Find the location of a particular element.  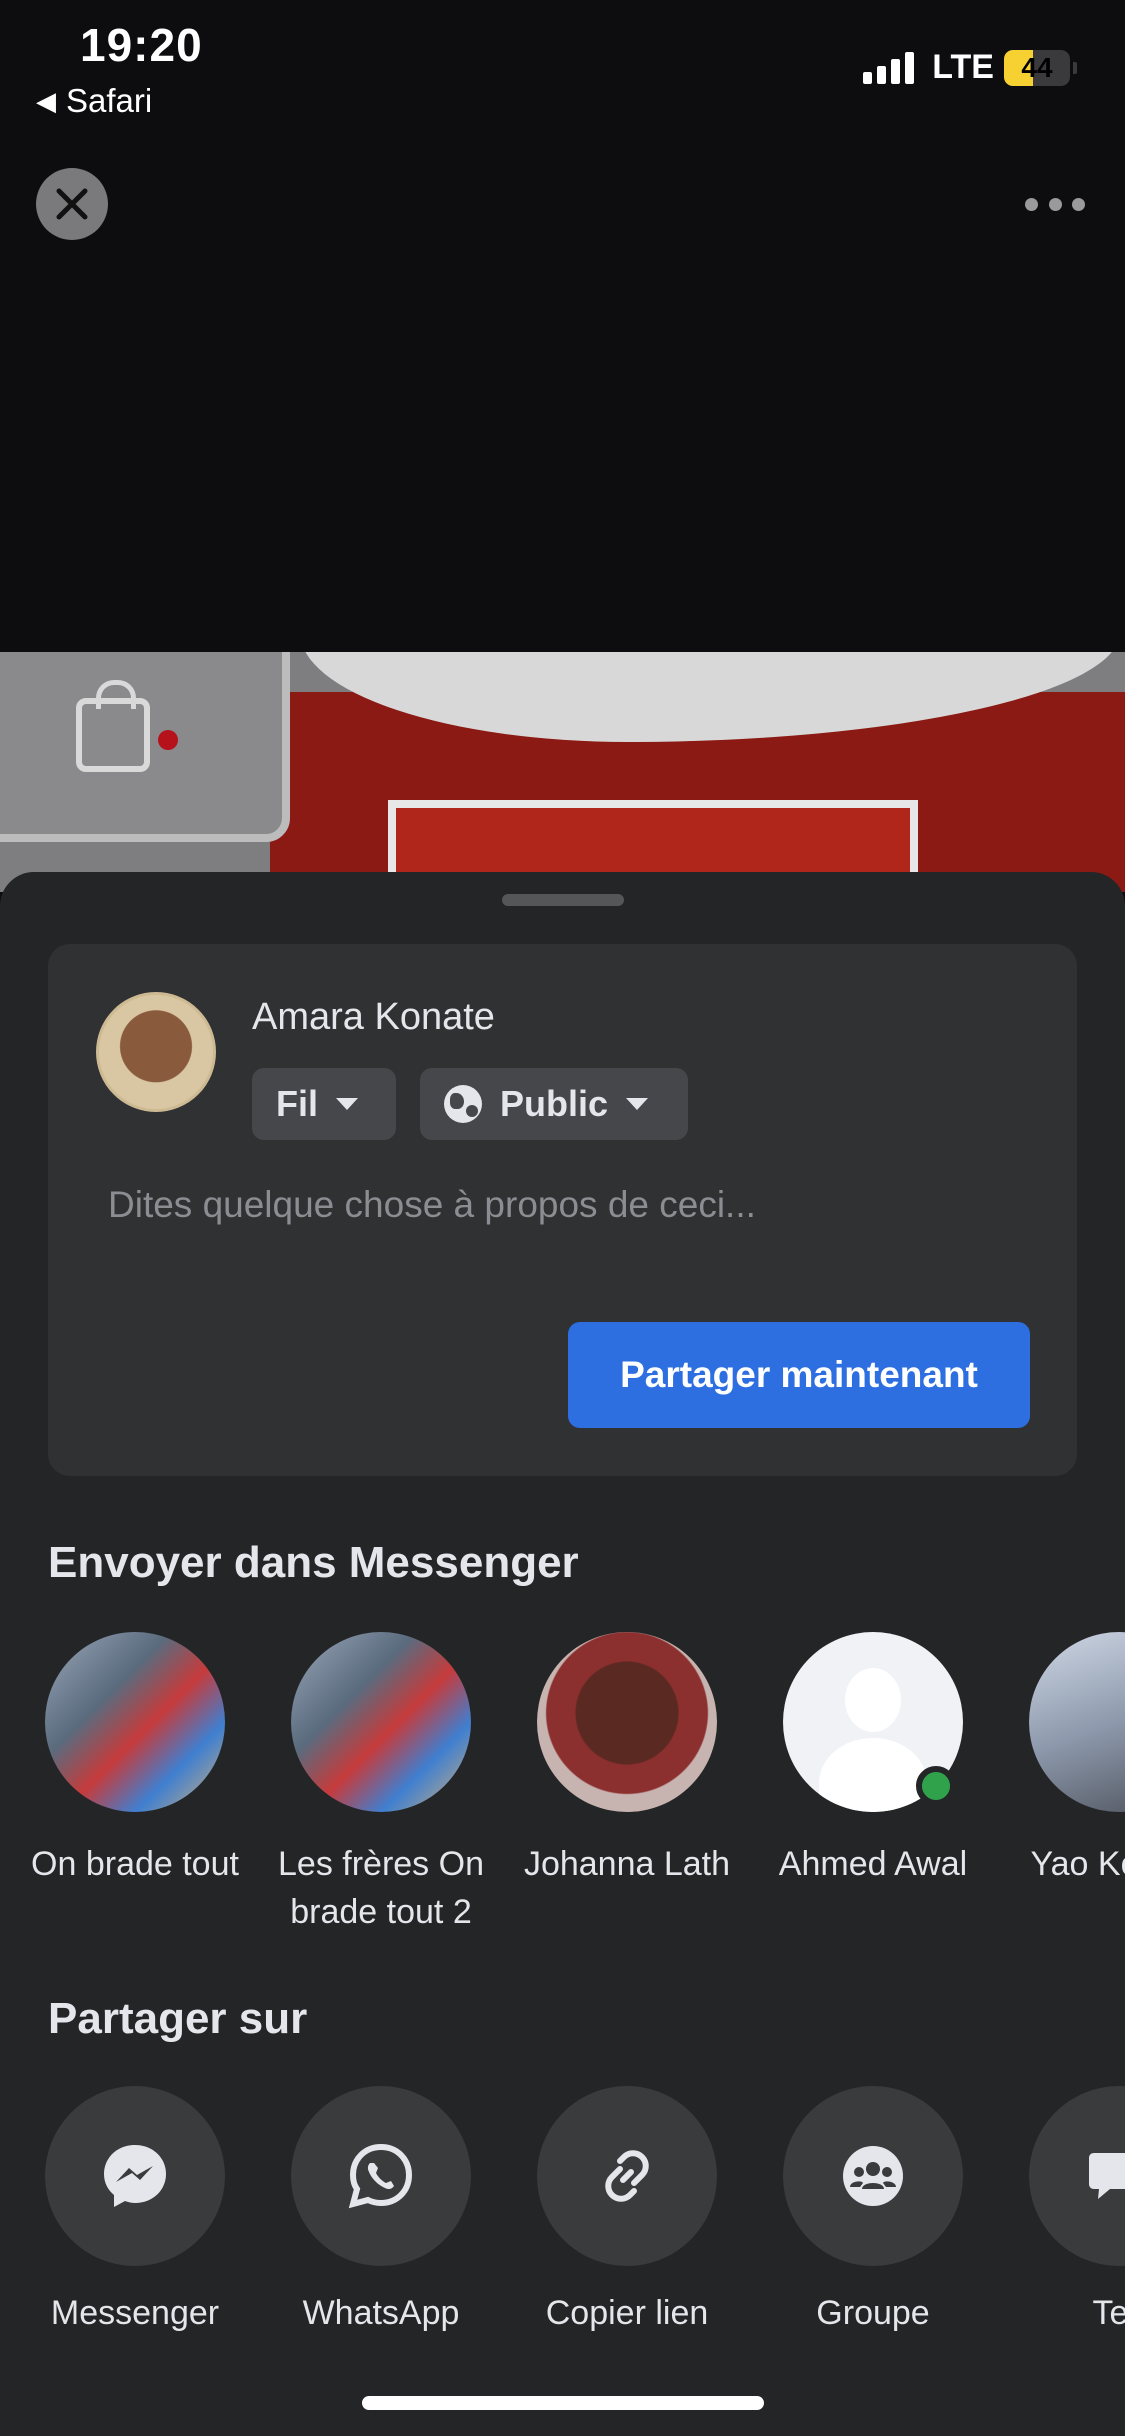

share-now-button: Partager maintenant is located at coordinates (799, 1375).